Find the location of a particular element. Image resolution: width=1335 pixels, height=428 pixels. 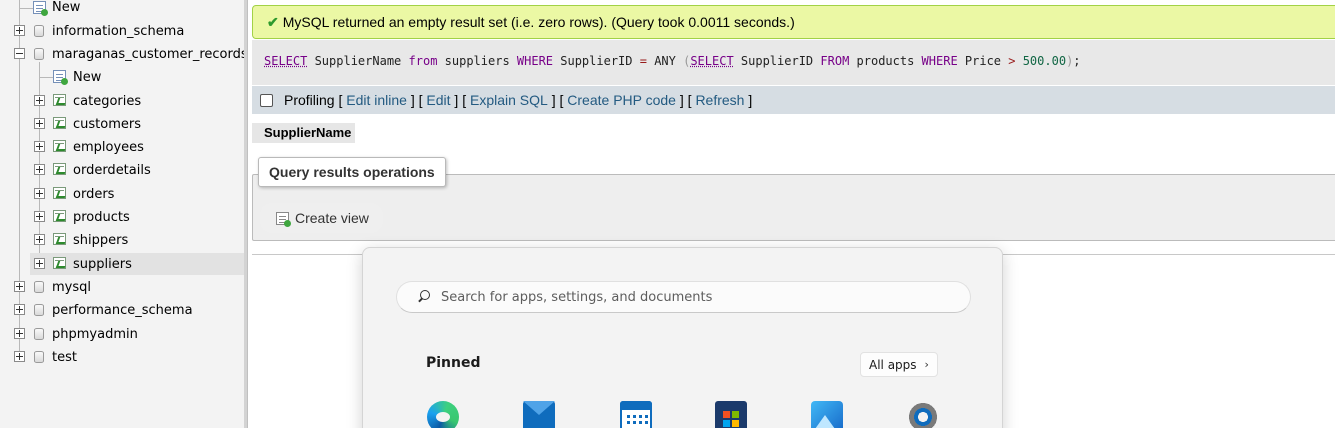

photos-icon is located at coordinates (827, 414).